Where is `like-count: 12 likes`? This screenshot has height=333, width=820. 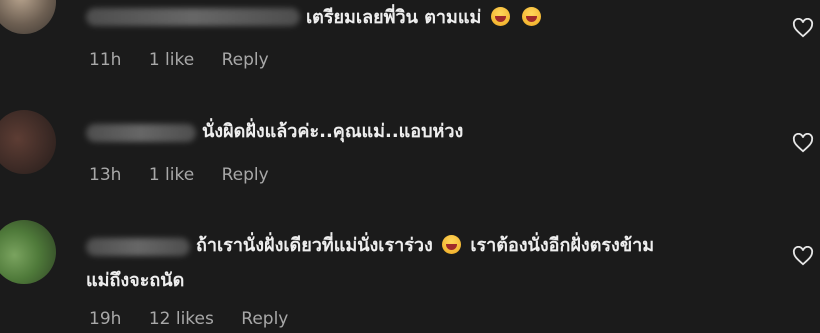 like-count: 12 likes is located at coordinates (181, 319).